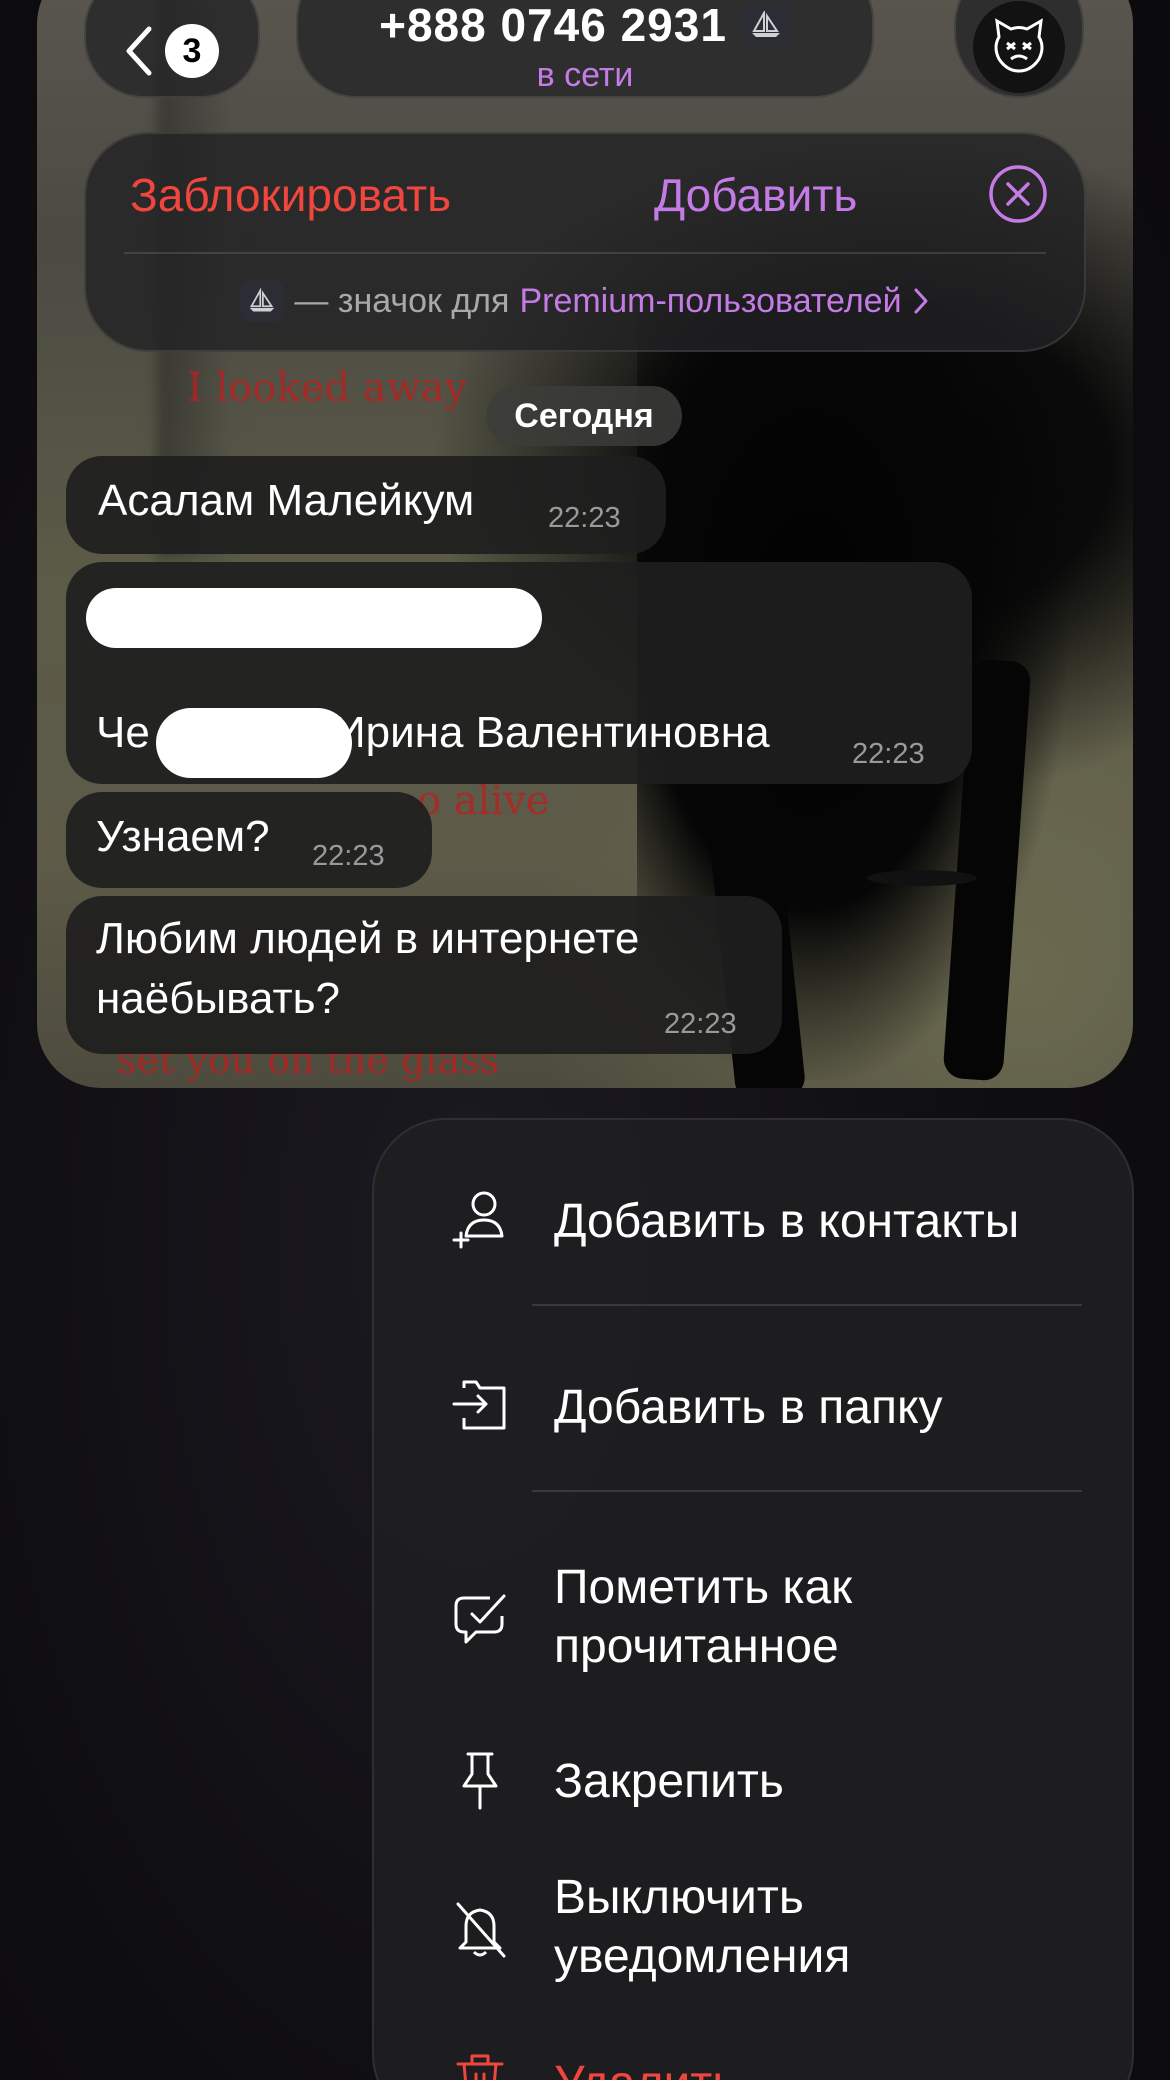 Image resolution: width=1170 pixels, height=2080 pixels. Describe the element at coordinates (755, 195) in the screenshot. I see `add-contact-button: Добавить` at that location.